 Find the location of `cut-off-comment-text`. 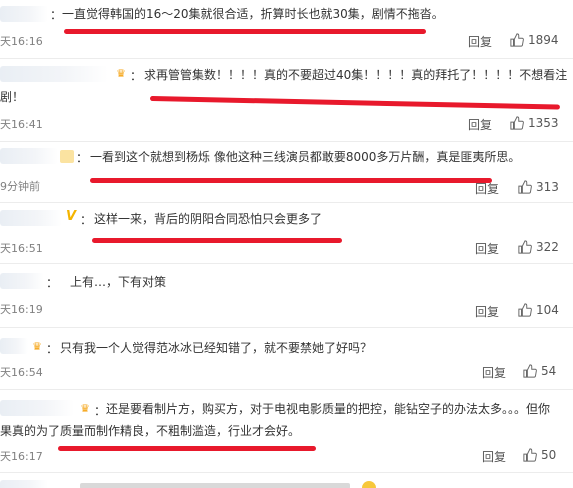

cut-off-comment-text is located at coordinates (215, 485).